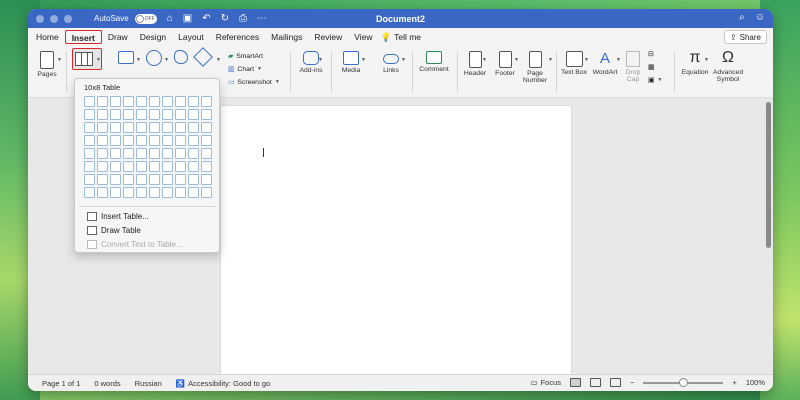 This screenshot has width=800, height=400. Describe the element at coordinates (223, 383) in the screenshot. I see `accessibility-status: ♿ Accessibility: Good to go` at that location.